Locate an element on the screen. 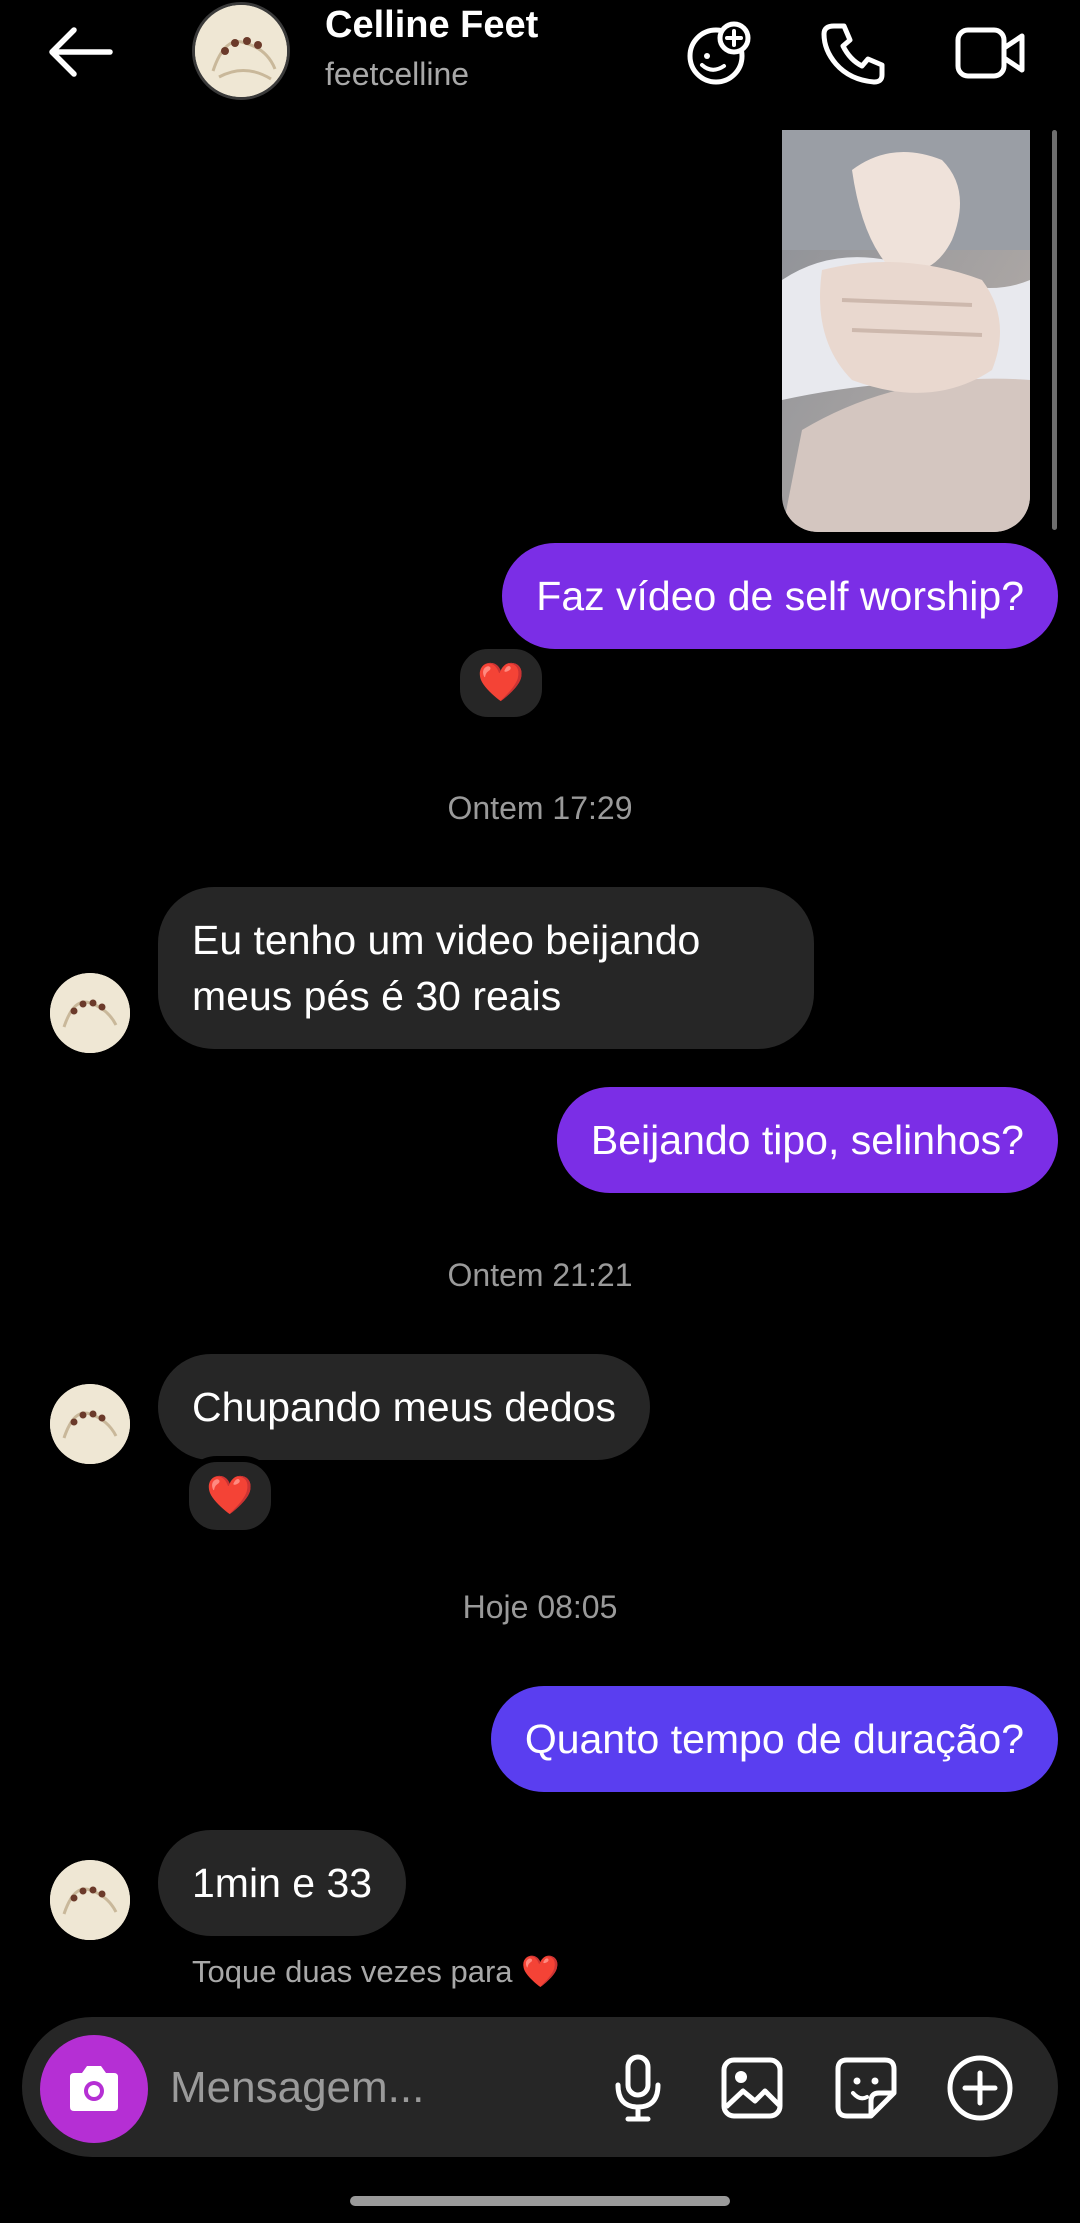  contact-name: Celline Feet is located at coordinates (431, 25).